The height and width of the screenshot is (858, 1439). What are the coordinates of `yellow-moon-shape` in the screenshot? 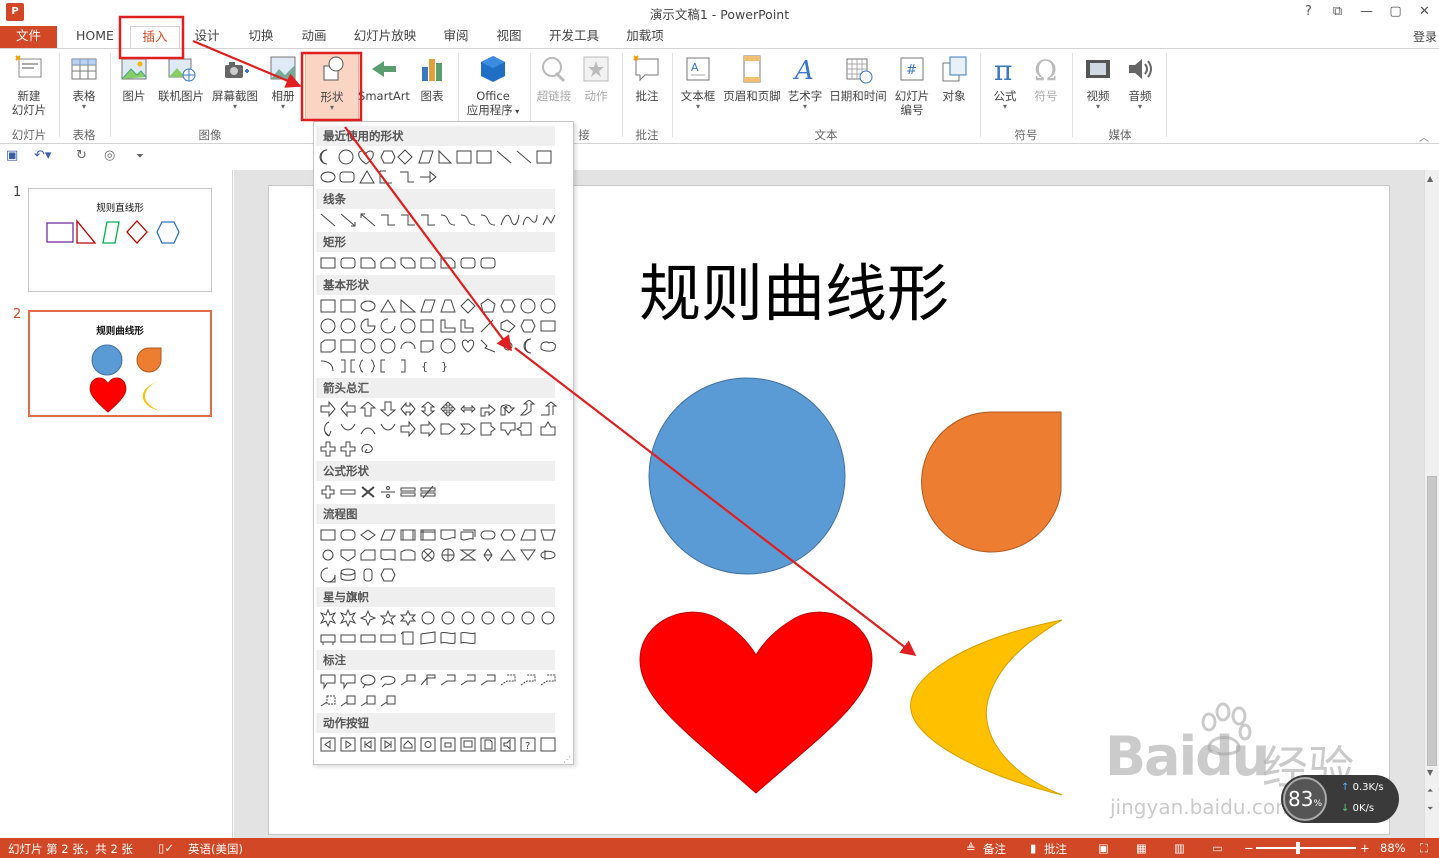 It's located at (986, 707).